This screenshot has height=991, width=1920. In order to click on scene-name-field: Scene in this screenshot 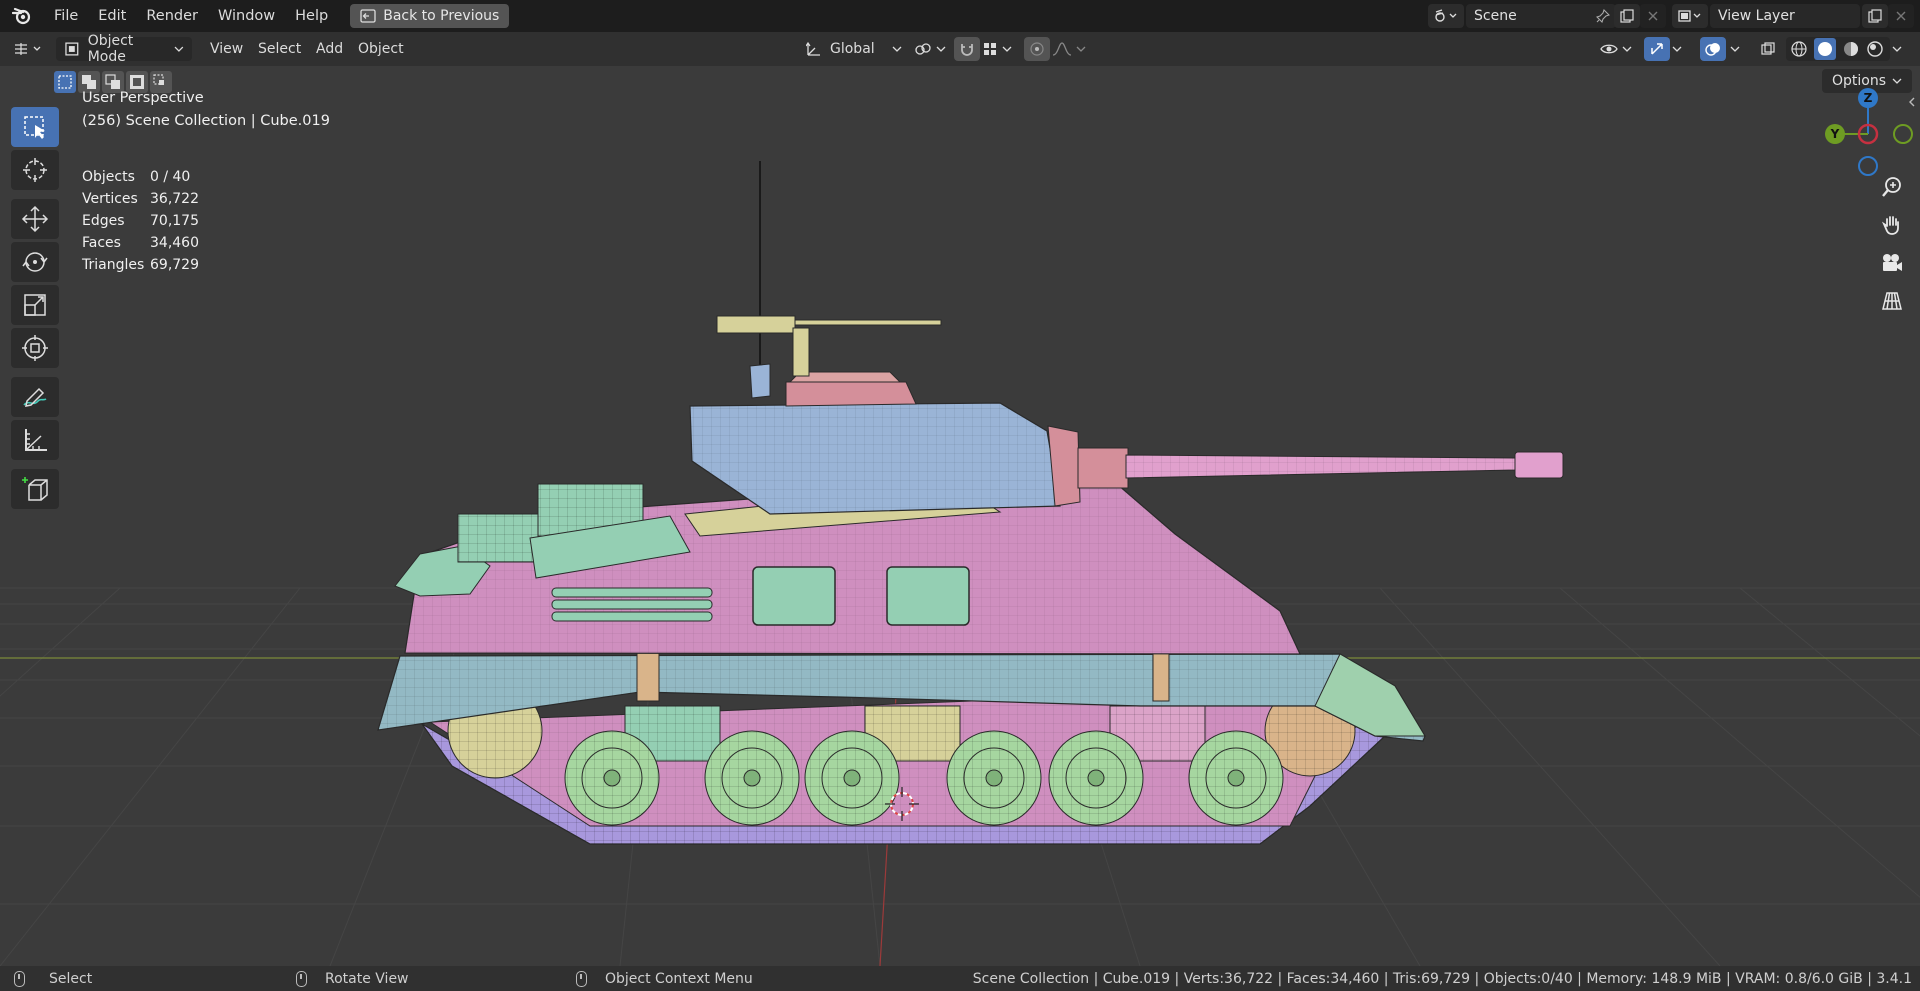, I will do `click(1541, 16)`.